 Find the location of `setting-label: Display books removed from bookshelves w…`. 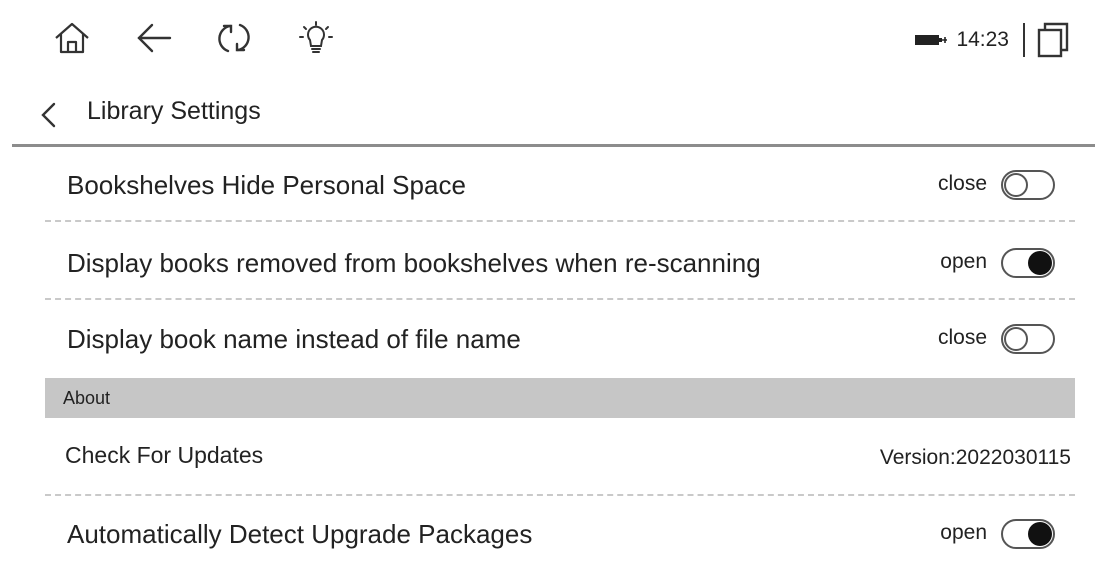

setting-label: Display books removed from bookshelves w… is located at coordinates (414, 263).